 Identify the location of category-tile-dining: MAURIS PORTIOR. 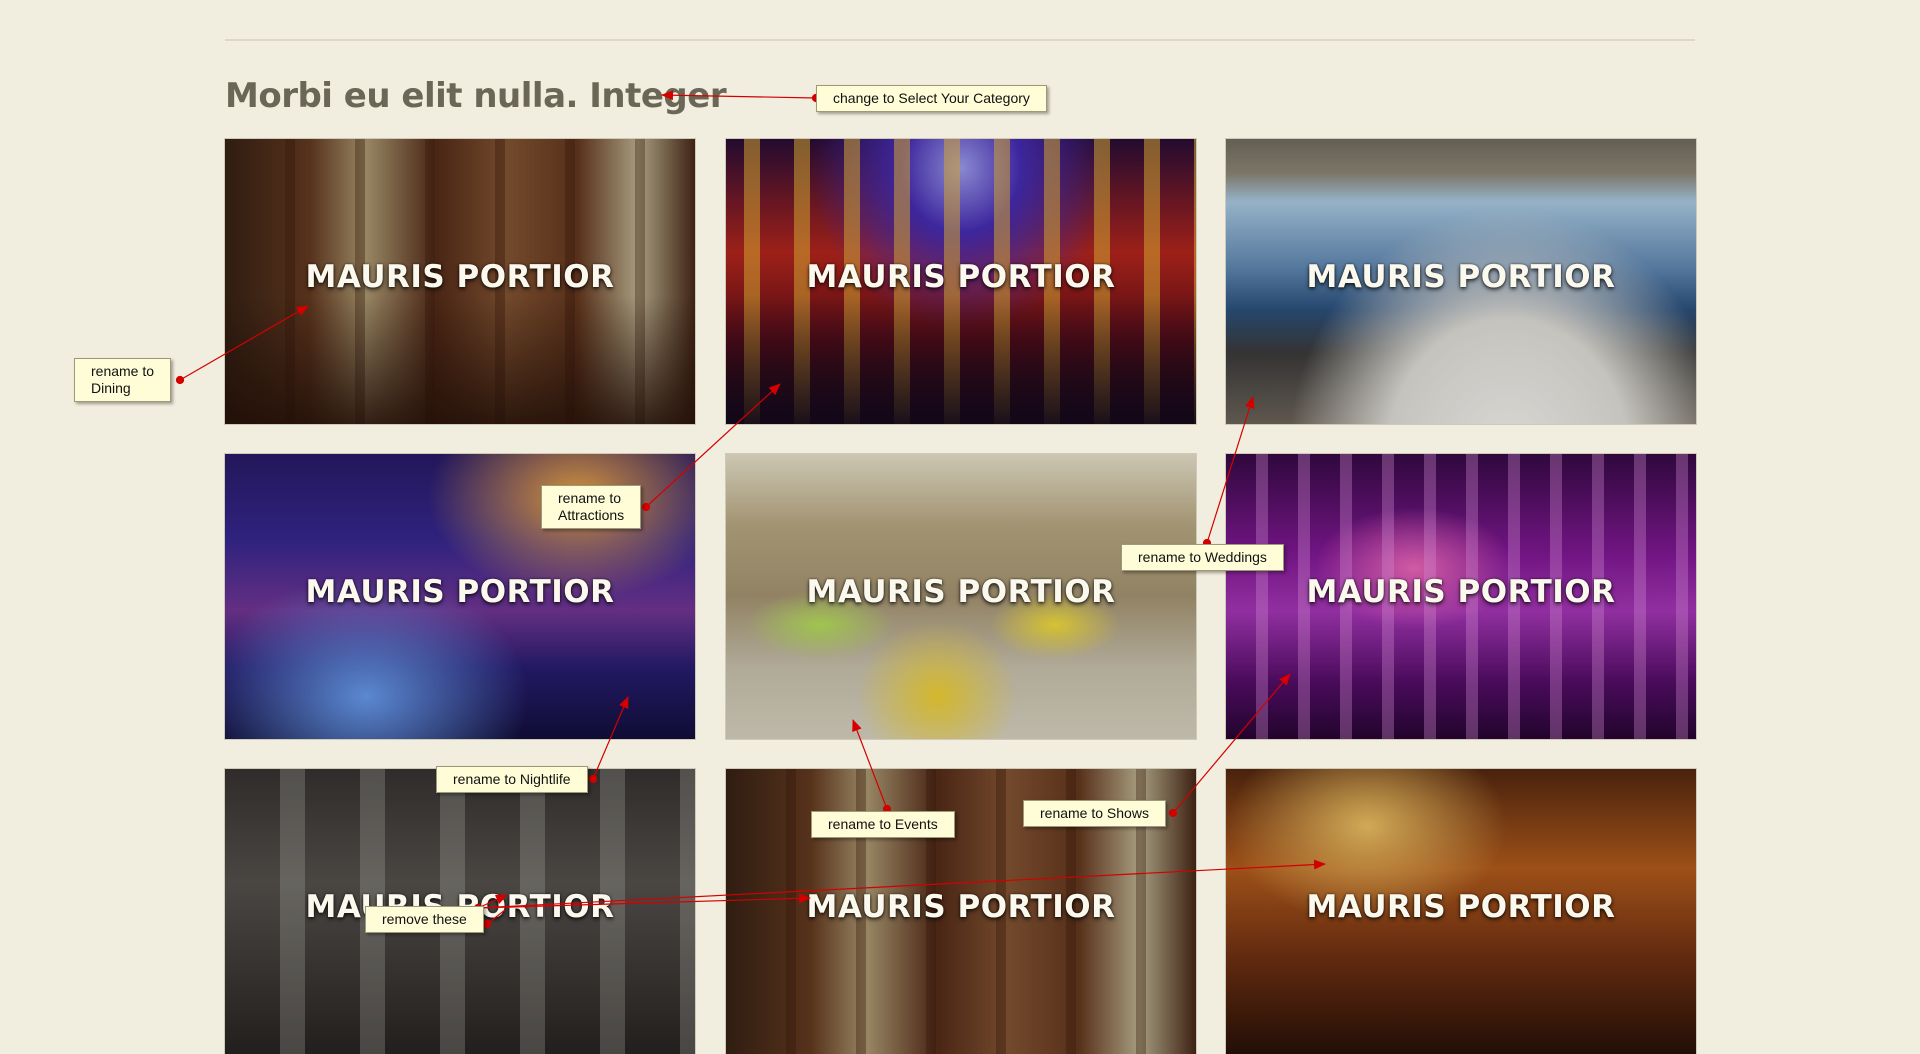
(460, 281).